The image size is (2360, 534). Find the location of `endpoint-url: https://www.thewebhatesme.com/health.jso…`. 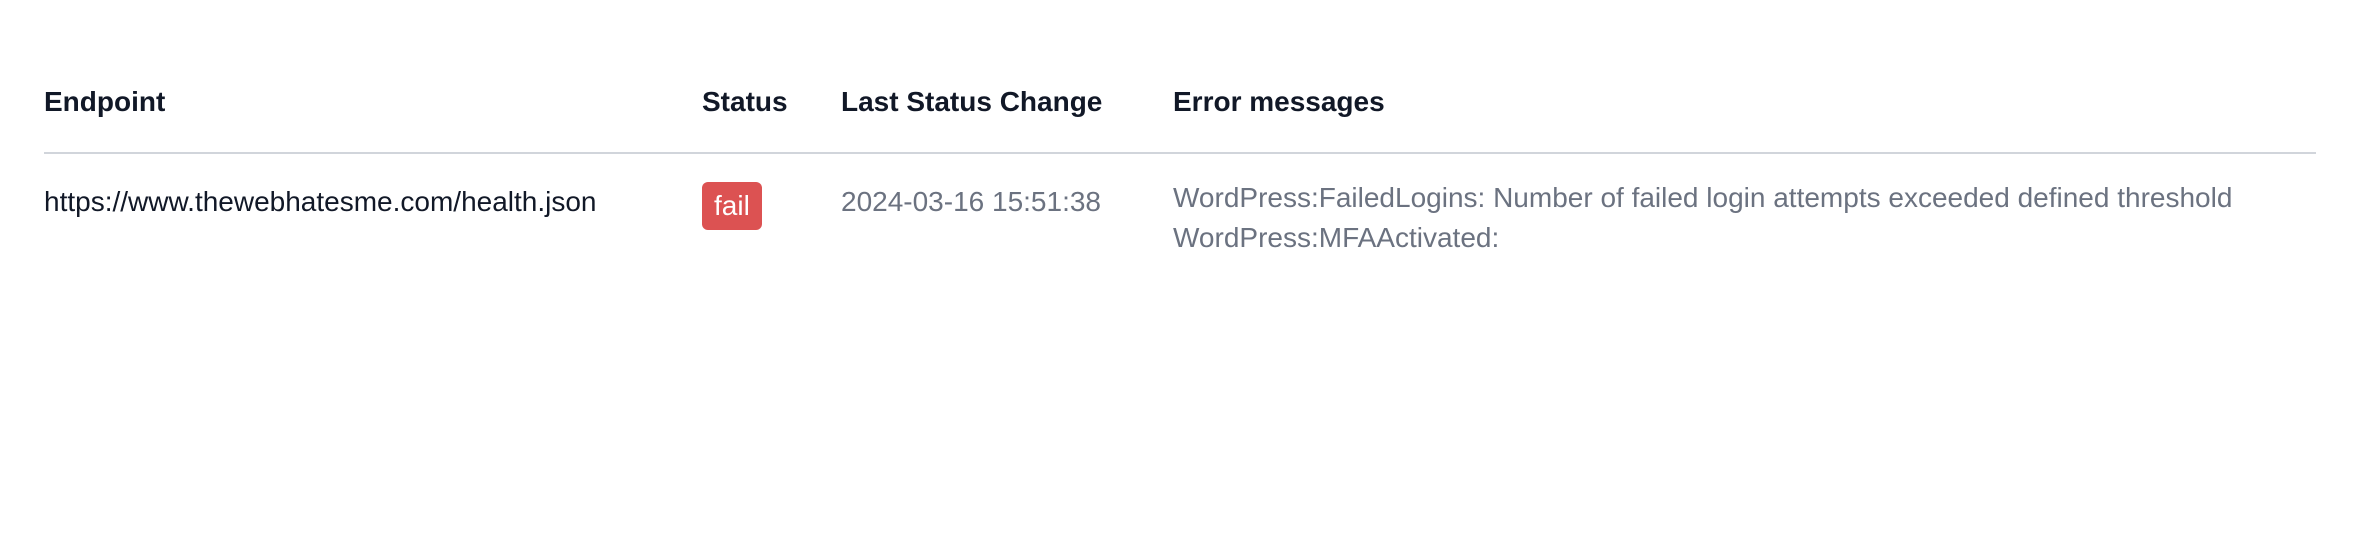

endpoint-url: https://www.thewebhatesme.com/health.jso… is located at coordinates (320, 202).